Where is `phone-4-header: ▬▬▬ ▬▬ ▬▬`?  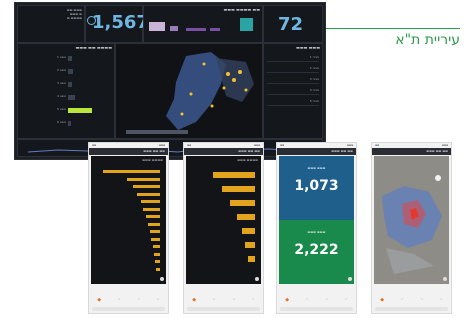 phone-4-header: ▬▬▬ ▬▬ ▬▬ is located at coordinates (411, 151).